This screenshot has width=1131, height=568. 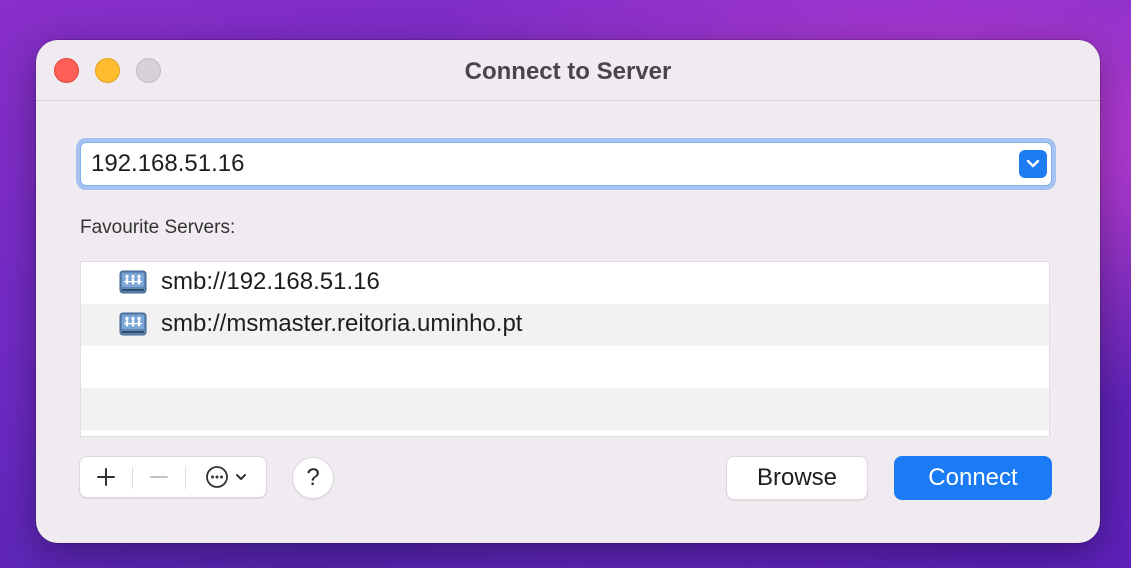 What do you see at coordinates (565, 325) in the screenshot?
I see `list-item: smb://msmaster.reitoria.uminho.pt` at bounding box center [565, 325].